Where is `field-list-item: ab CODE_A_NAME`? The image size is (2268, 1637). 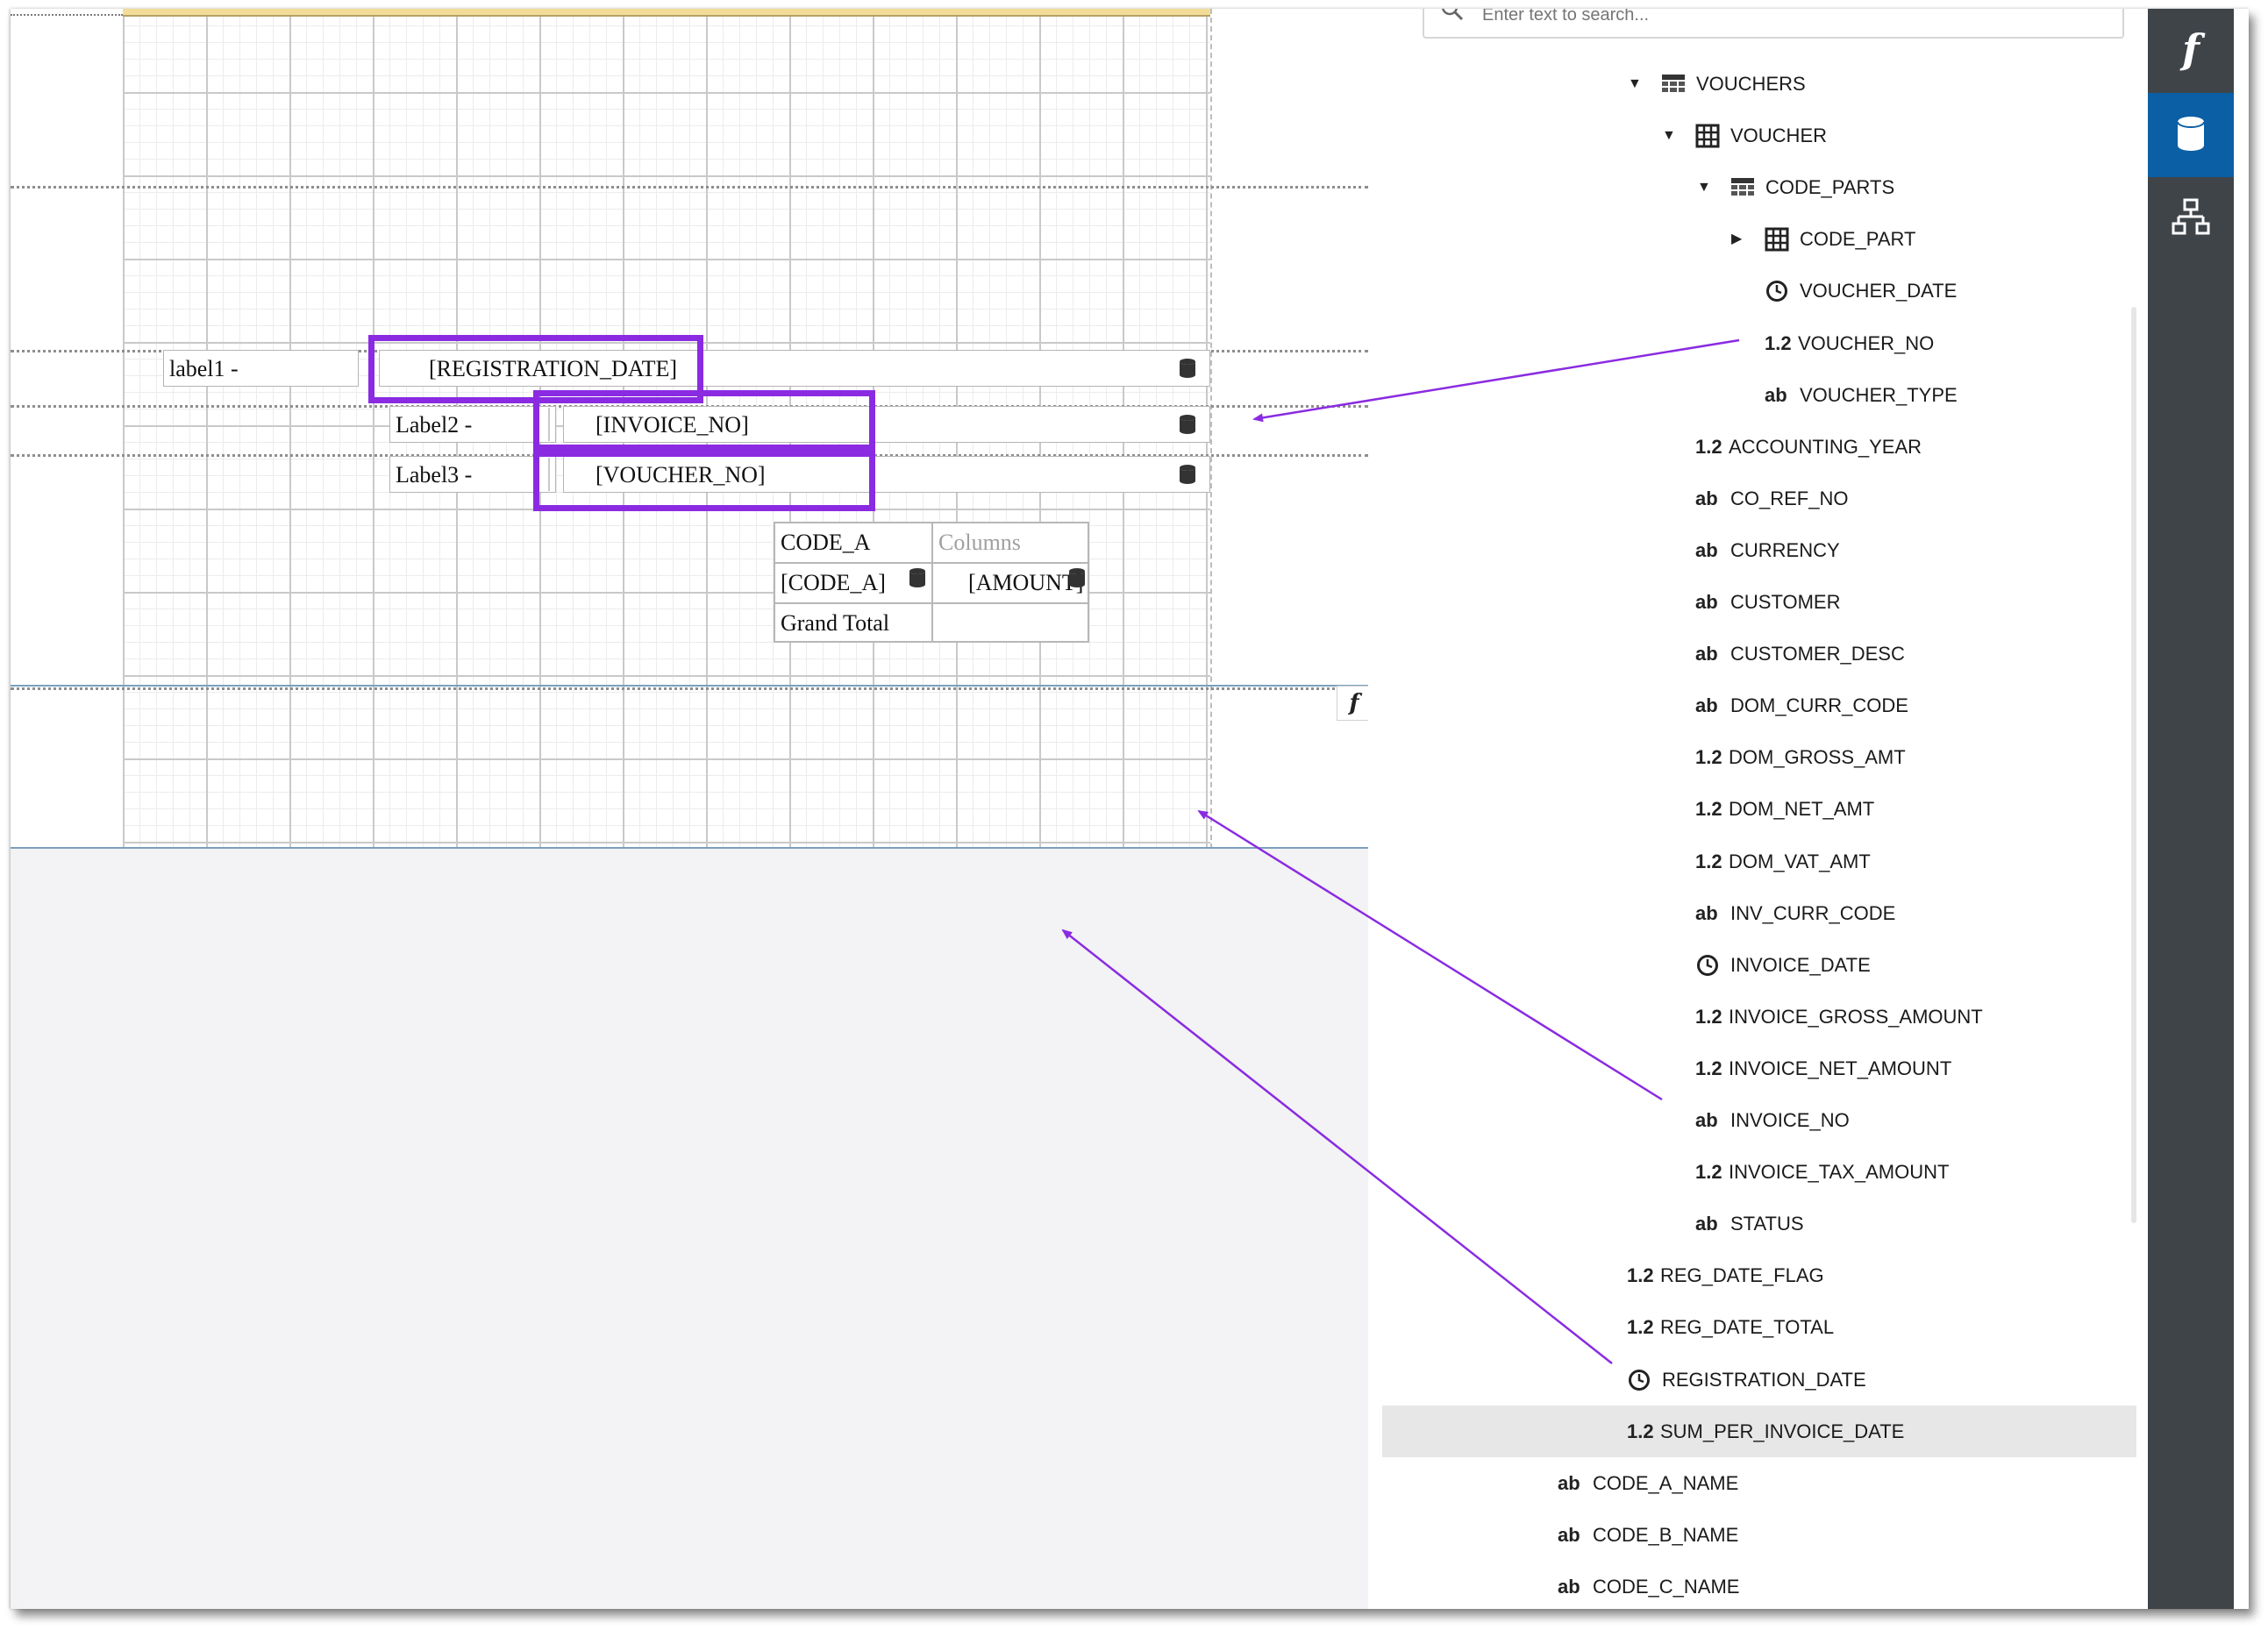
field-list-item: ab CODE_A_NAME is located at coordinates (1759, 1483).